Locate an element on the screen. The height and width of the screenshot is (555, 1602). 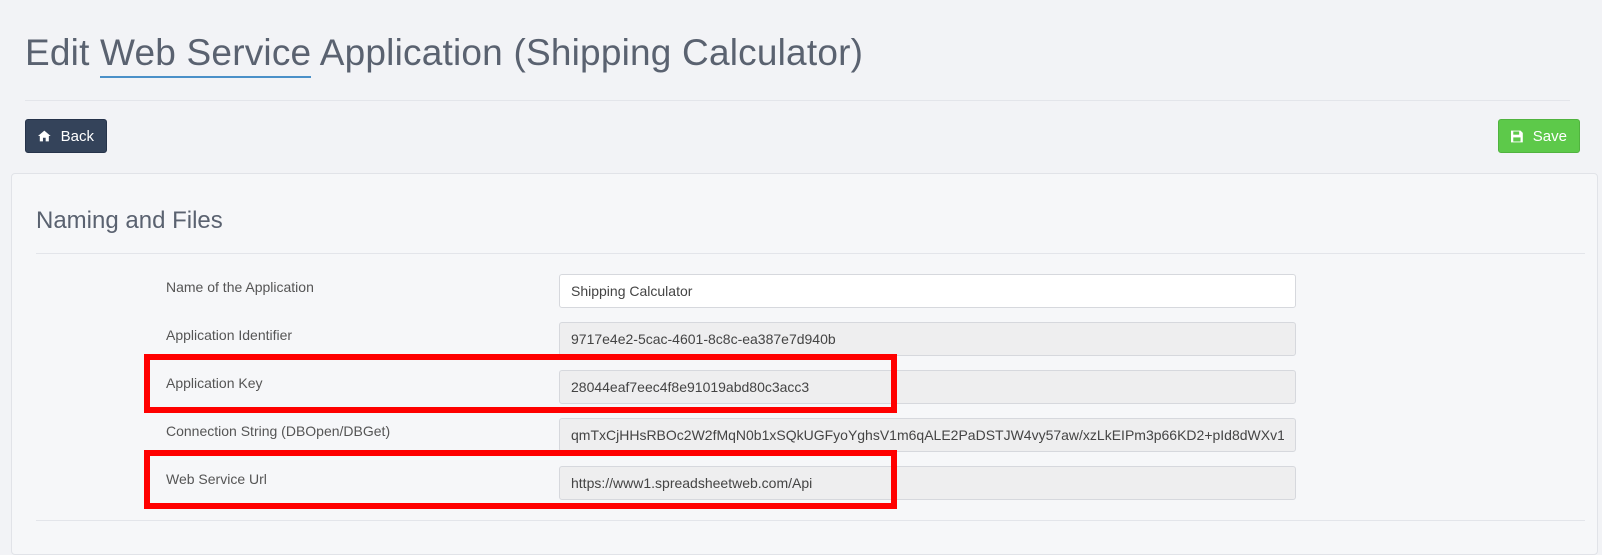
form-row-key: Application Key is located at coordinates (804, 387).